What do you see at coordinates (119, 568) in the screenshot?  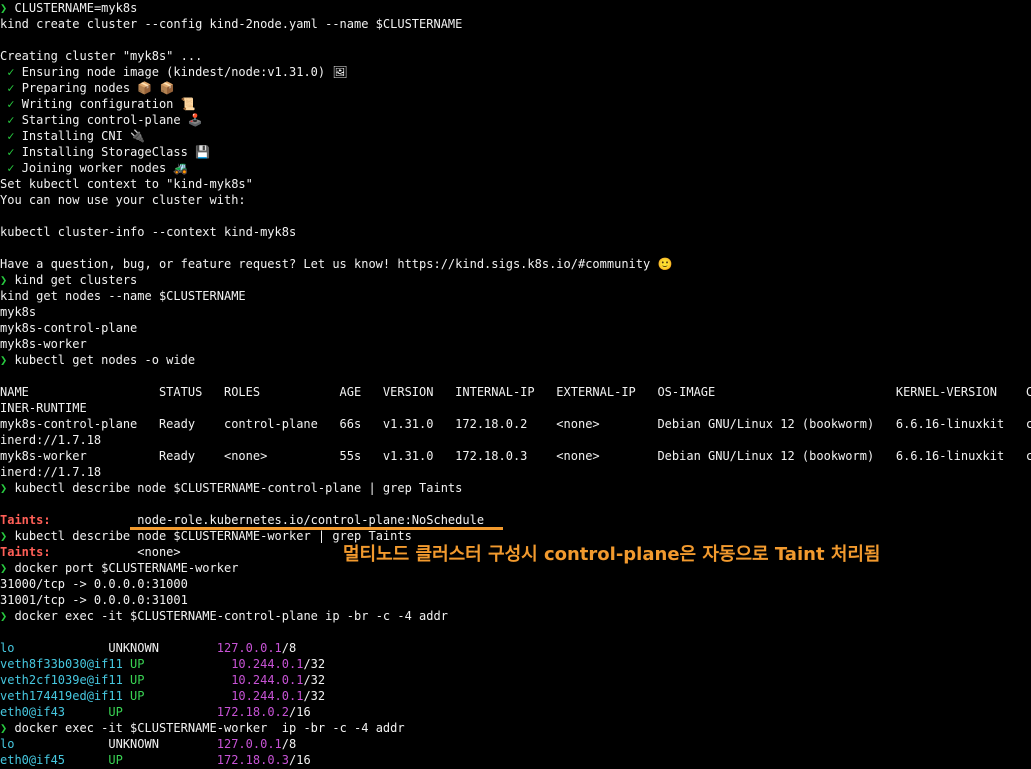 I see `cmd-line: ❯ docker port $CLUSTERNAME-worker` at bounding box center [119, 568].